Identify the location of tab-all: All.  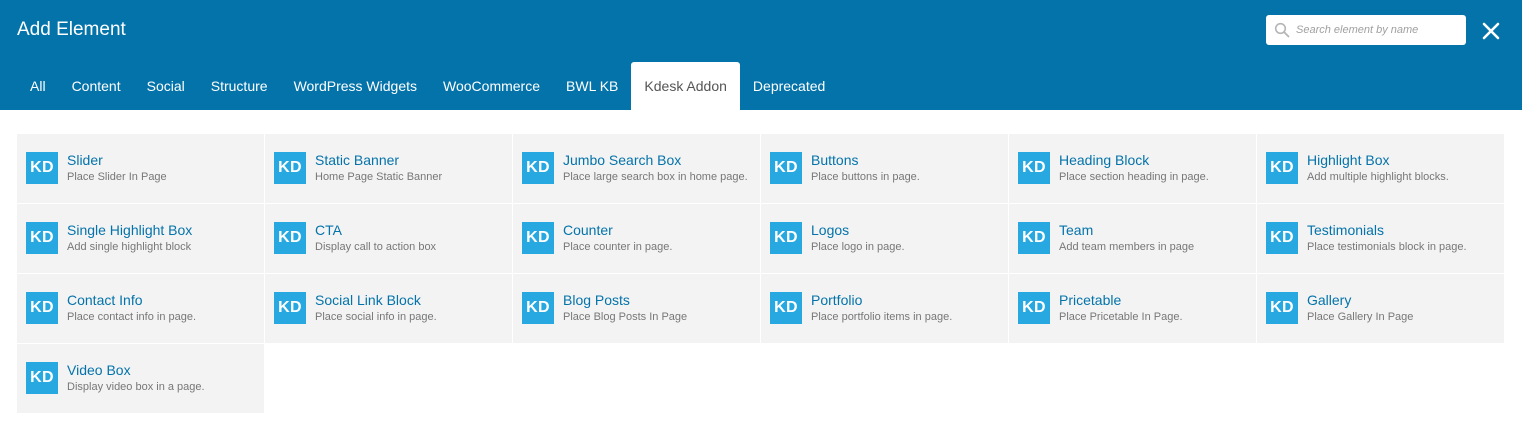
(38, 86).